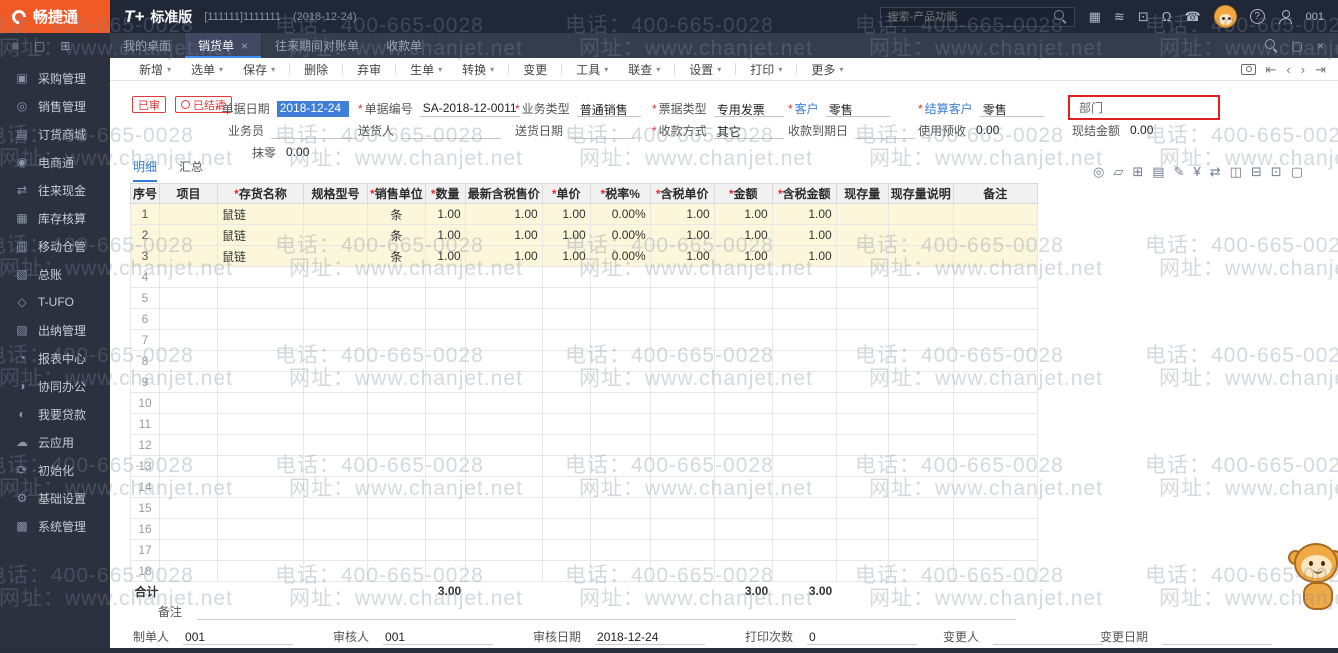 Image resolution: width=1338 pixels, height=653 pixels. I want to click on payment-method-field: 收款方式 其它, so click(718, 130).